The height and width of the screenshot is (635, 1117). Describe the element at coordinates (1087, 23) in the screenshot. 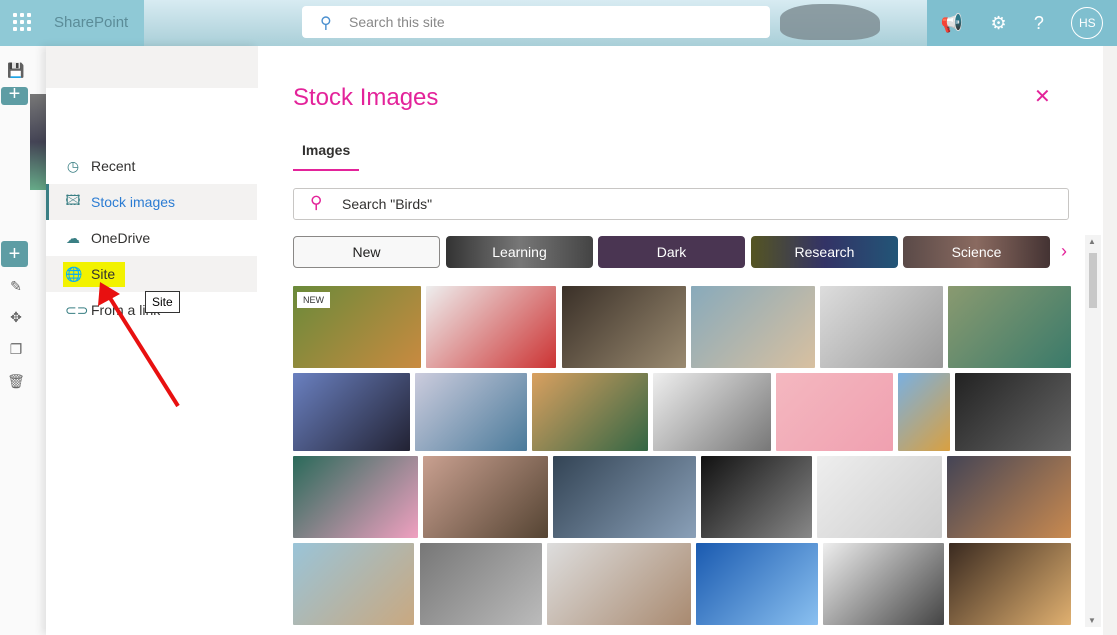

I see `avatar: HS` at that location.